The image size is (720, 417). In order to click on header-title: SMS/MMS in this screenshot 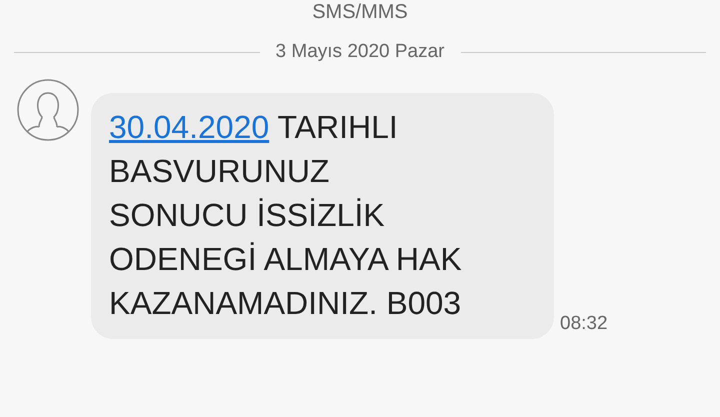, I will do `click(360, 12)`.